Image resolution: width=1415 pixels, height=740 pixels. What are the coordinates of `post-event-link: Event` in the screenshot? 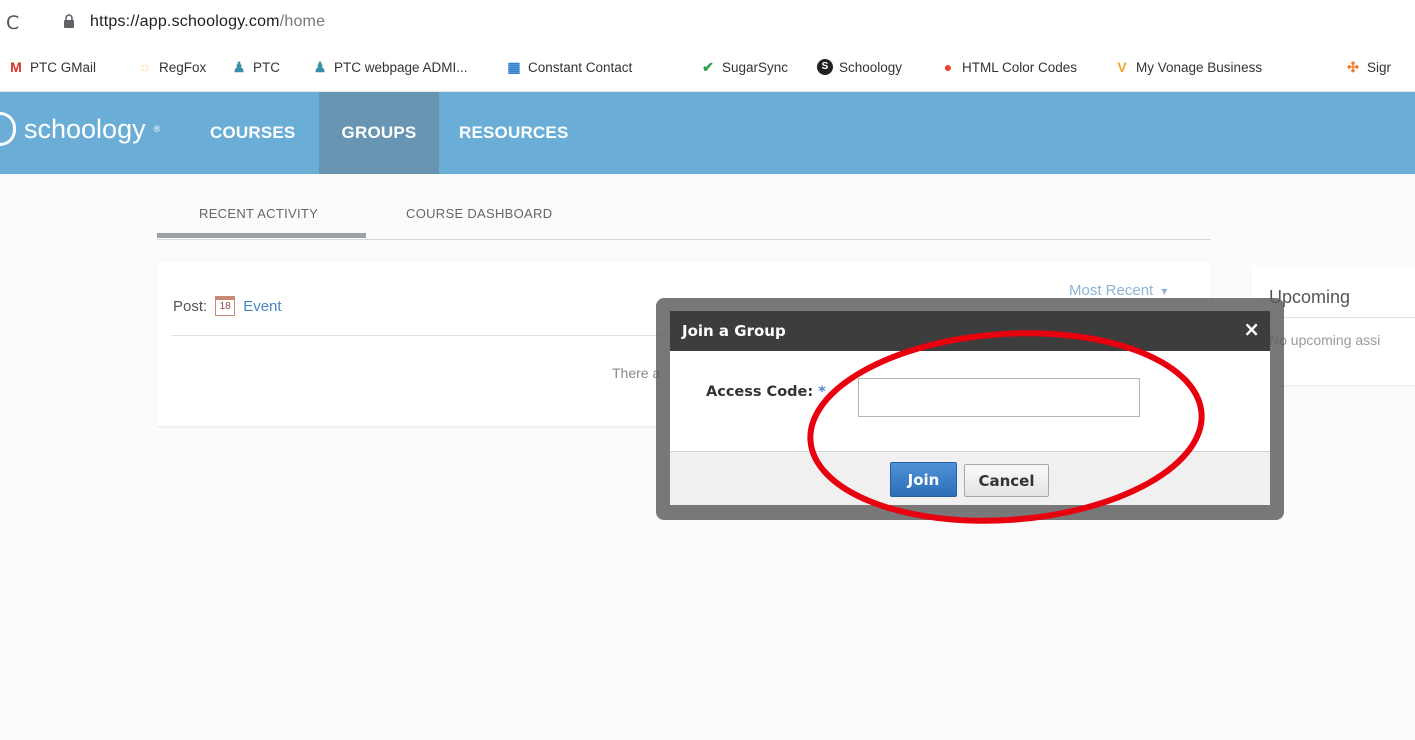 It's located at (262, 306).